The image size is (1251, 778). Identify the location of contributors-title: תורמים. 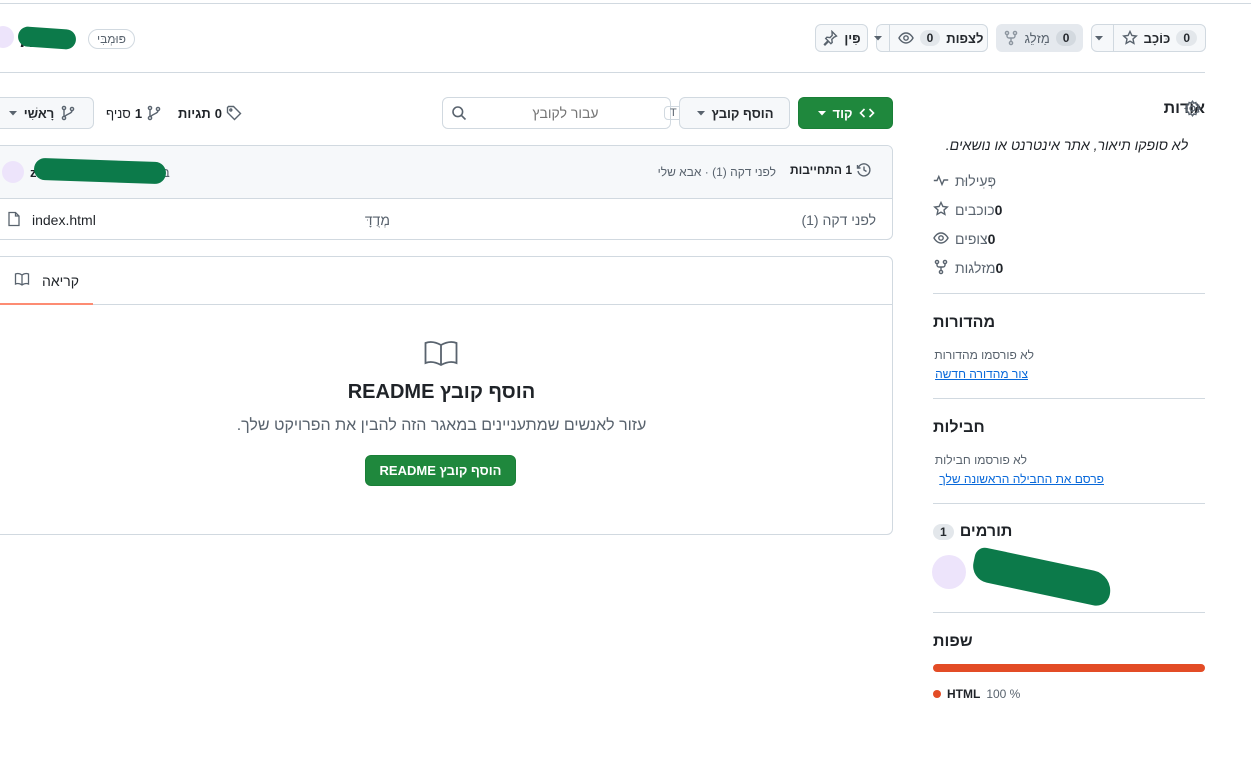
(986, 531).